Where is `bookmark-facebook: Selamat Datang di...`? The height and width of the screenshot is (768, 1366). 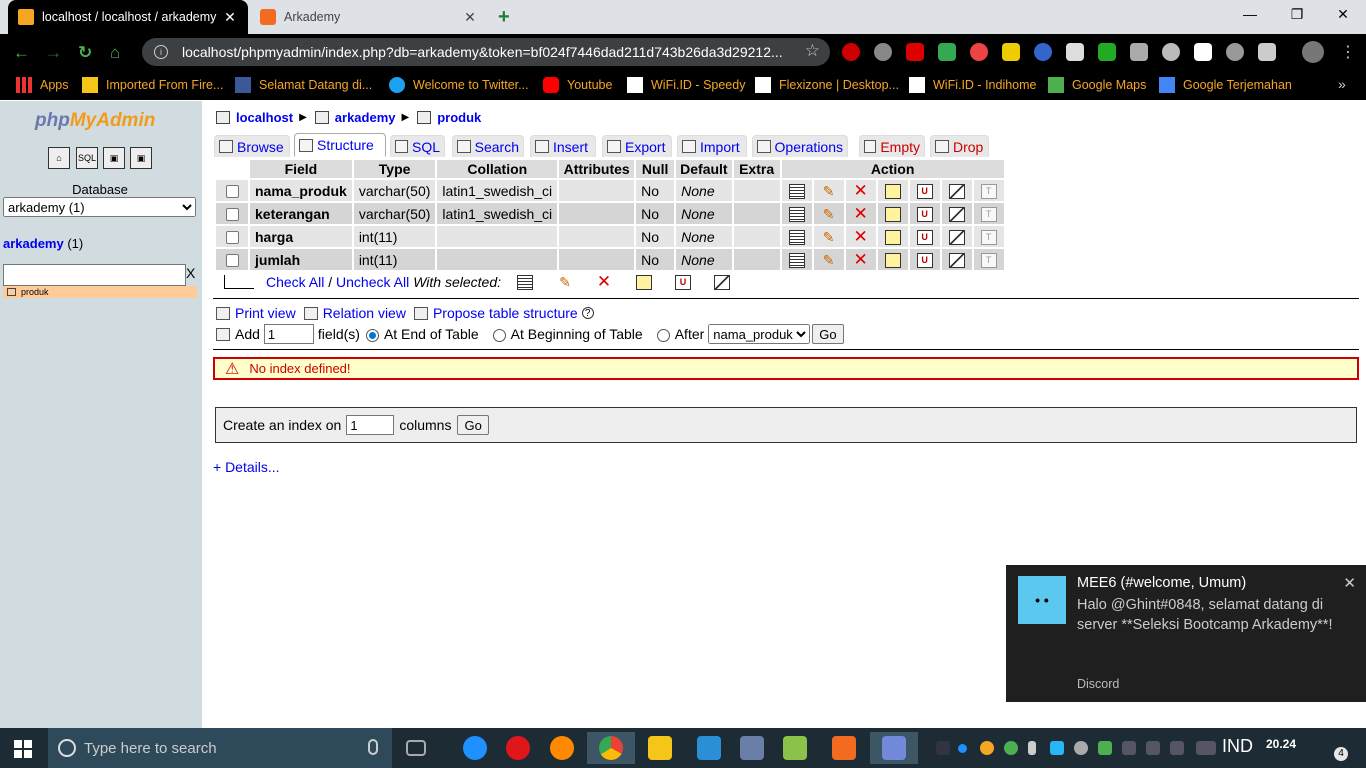
bookmark-facebook: Selamat Datang di... is located at coordinates (303, 85).